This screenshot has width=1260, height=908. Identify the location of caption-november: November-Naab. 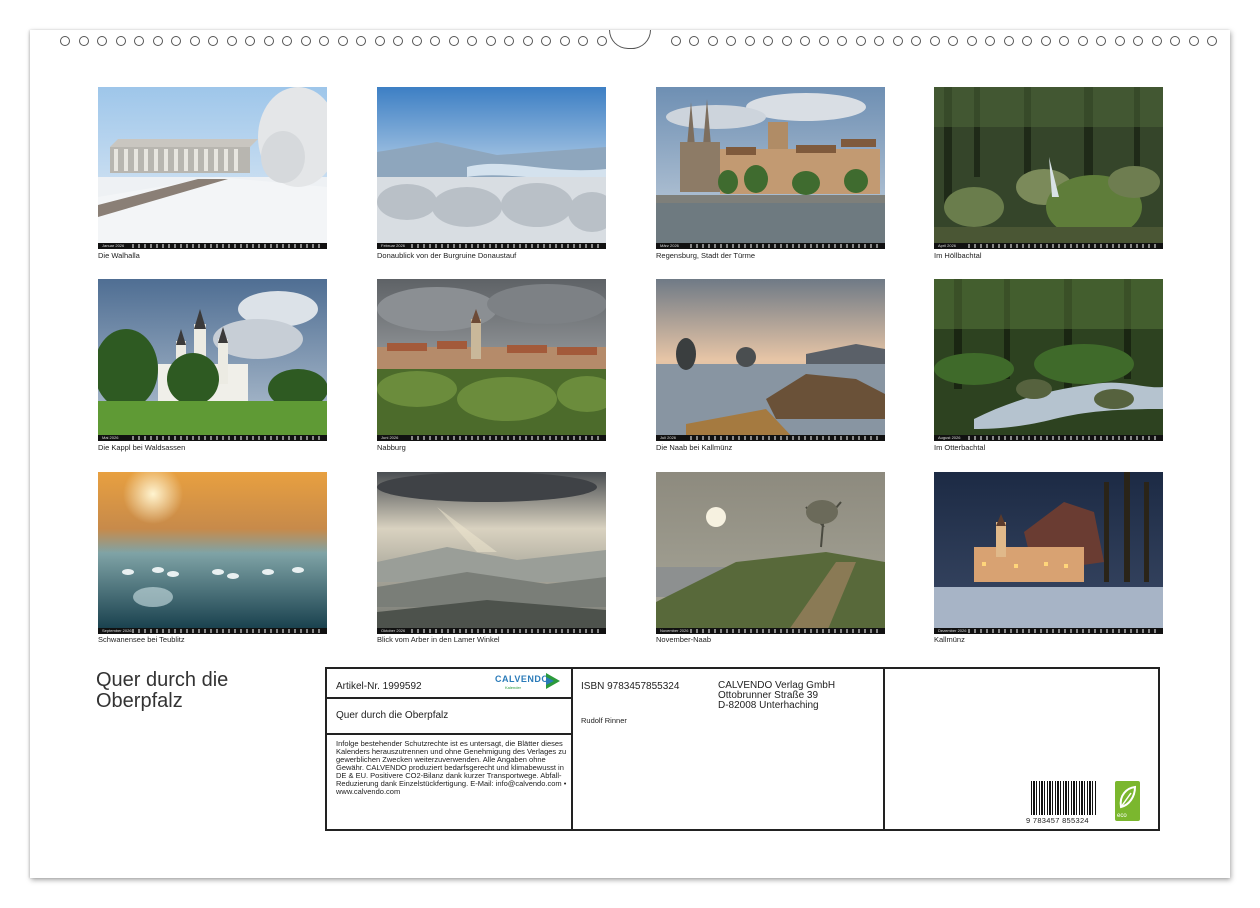
(684, 639).